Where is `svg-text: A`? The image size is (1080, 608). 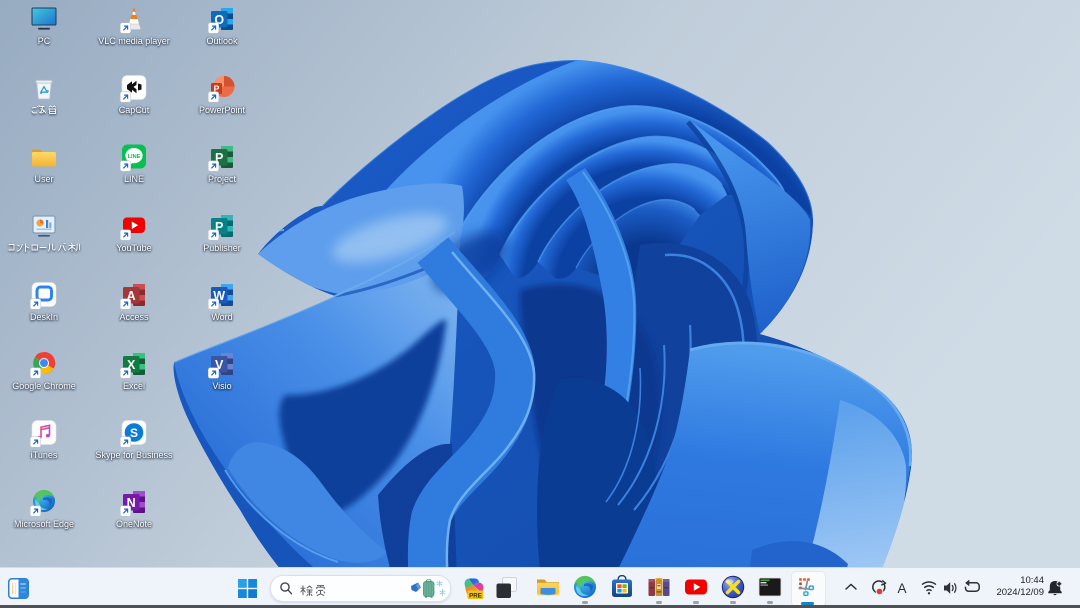 svg-text: A is located at coordinates (902, 588).